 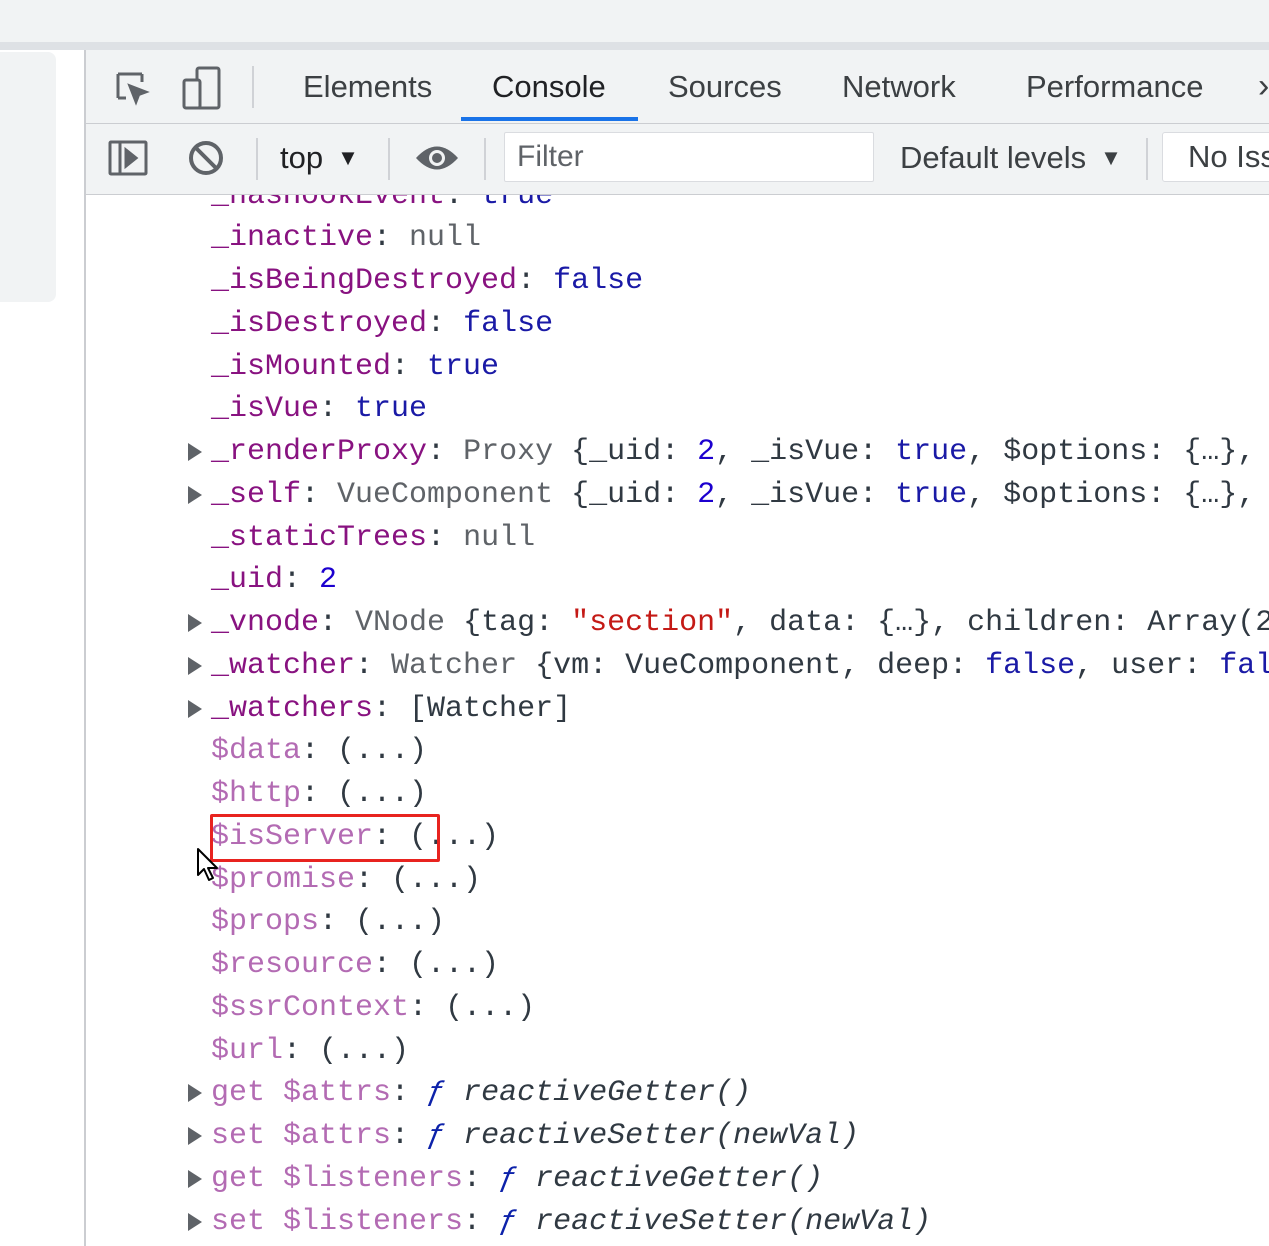 What do you see at coordinates (634, 494) in the screenshot?
I see `property-value: {_uid:` at bounding box center [634, 494].